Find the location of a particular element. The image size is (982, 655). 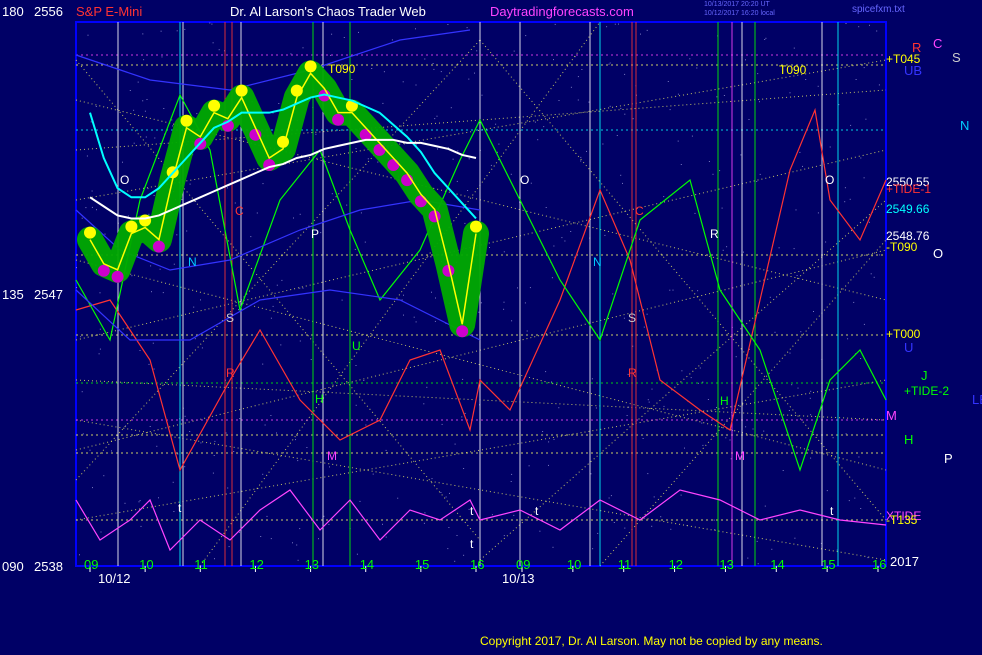

planet-label: N is located at coordinates (964, 125).